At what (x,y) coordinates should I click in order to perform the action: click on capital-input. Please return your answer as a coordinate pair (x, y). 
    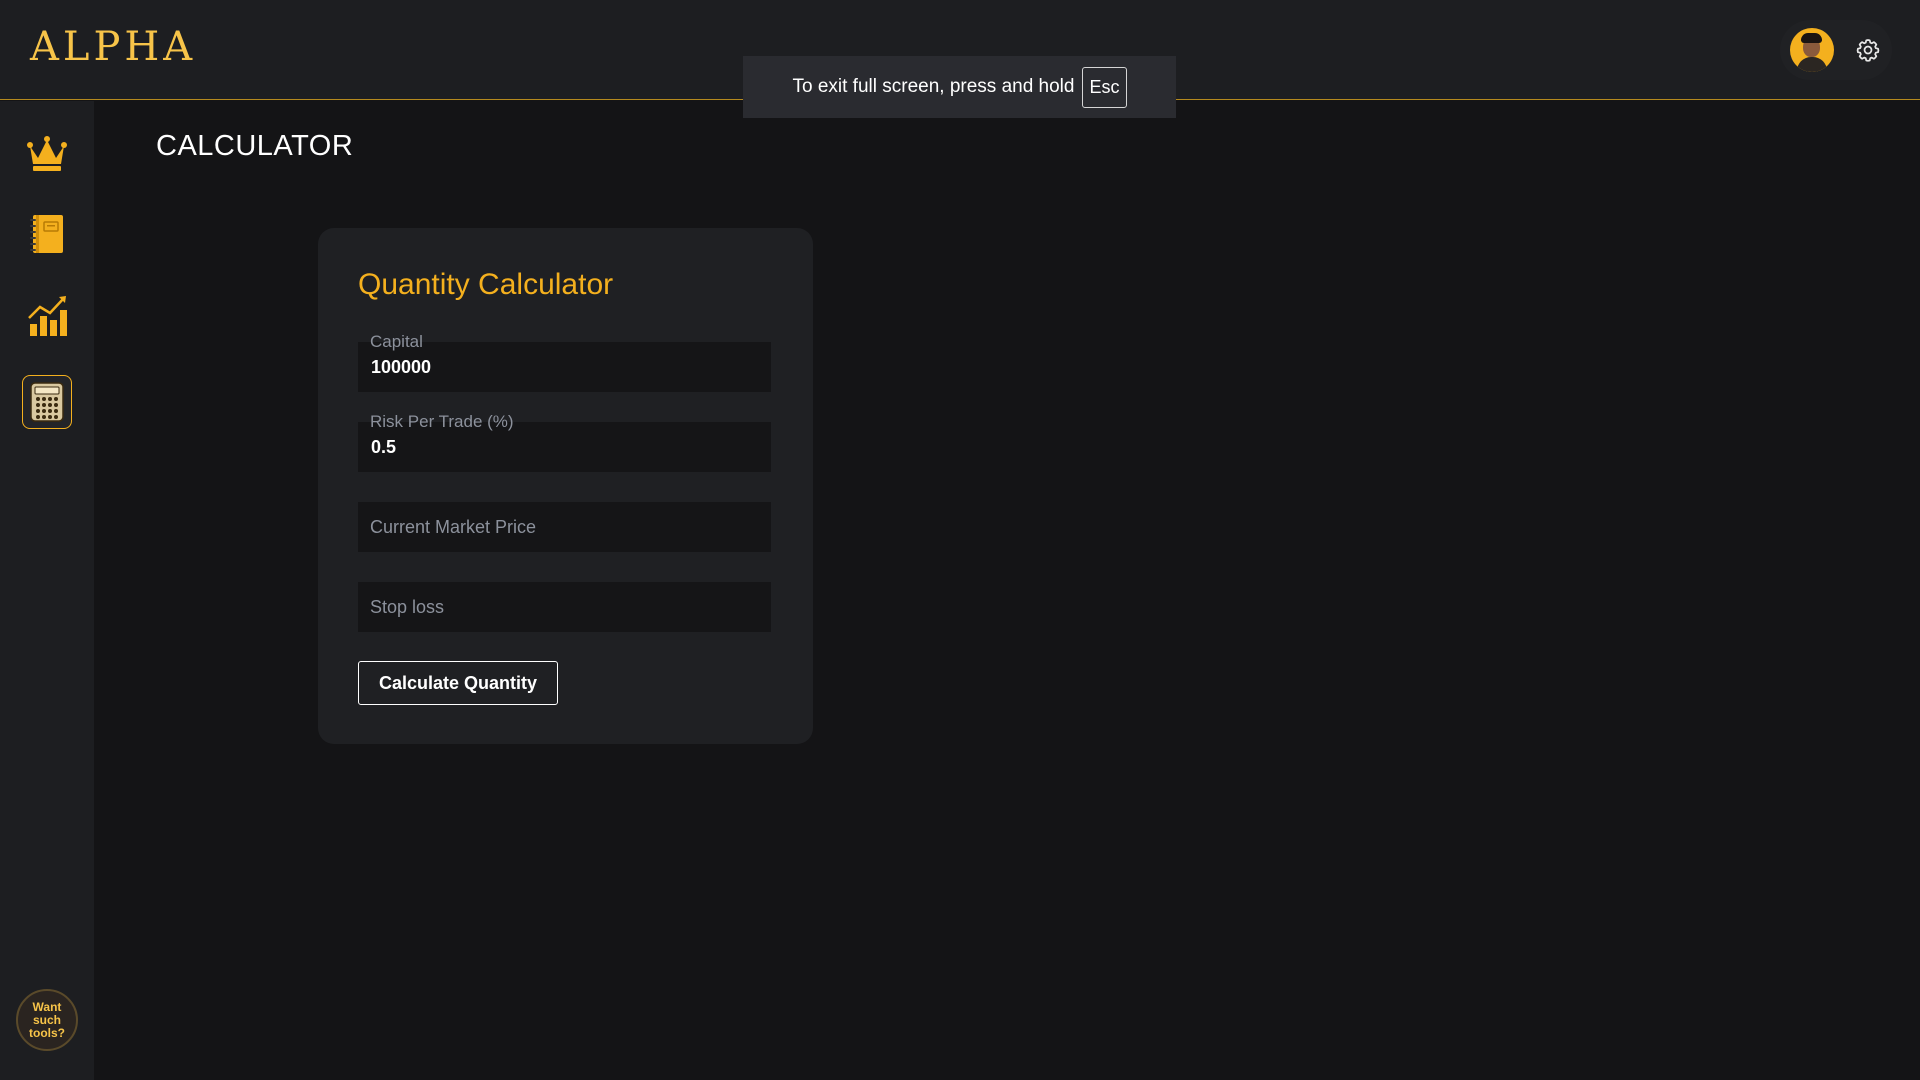
    Looking at the image, I should click on (561, 367).